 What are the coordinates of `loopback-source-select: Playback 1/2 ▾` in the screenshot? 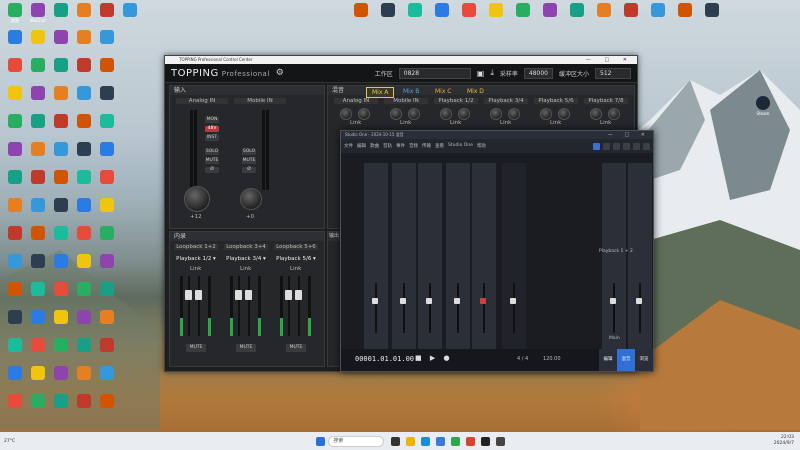 It's located at (196, 259).